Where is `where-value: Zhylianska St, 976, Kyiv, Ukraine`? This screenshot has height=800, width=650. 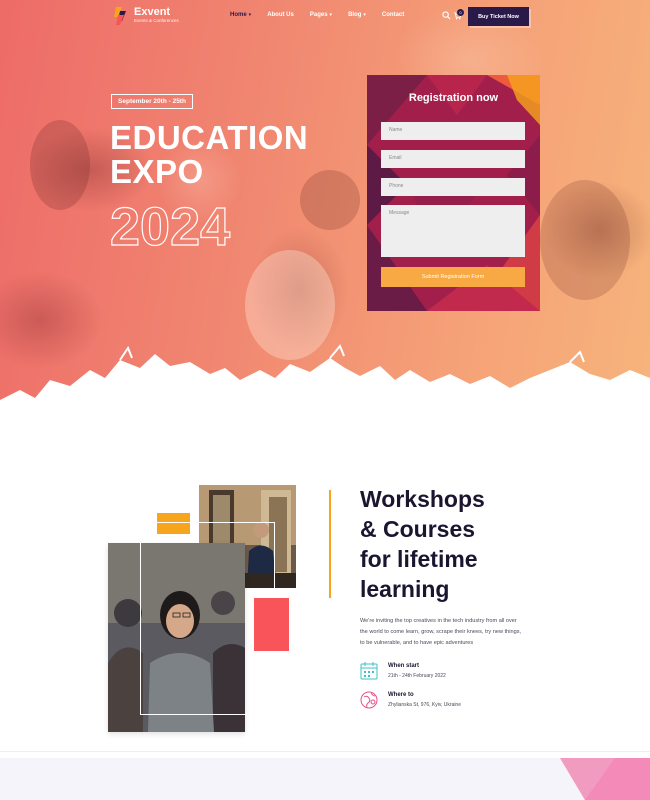
where-value: Zhylianska St, 976, Kyiv, Ukraine is located at coordinates (424, 705).